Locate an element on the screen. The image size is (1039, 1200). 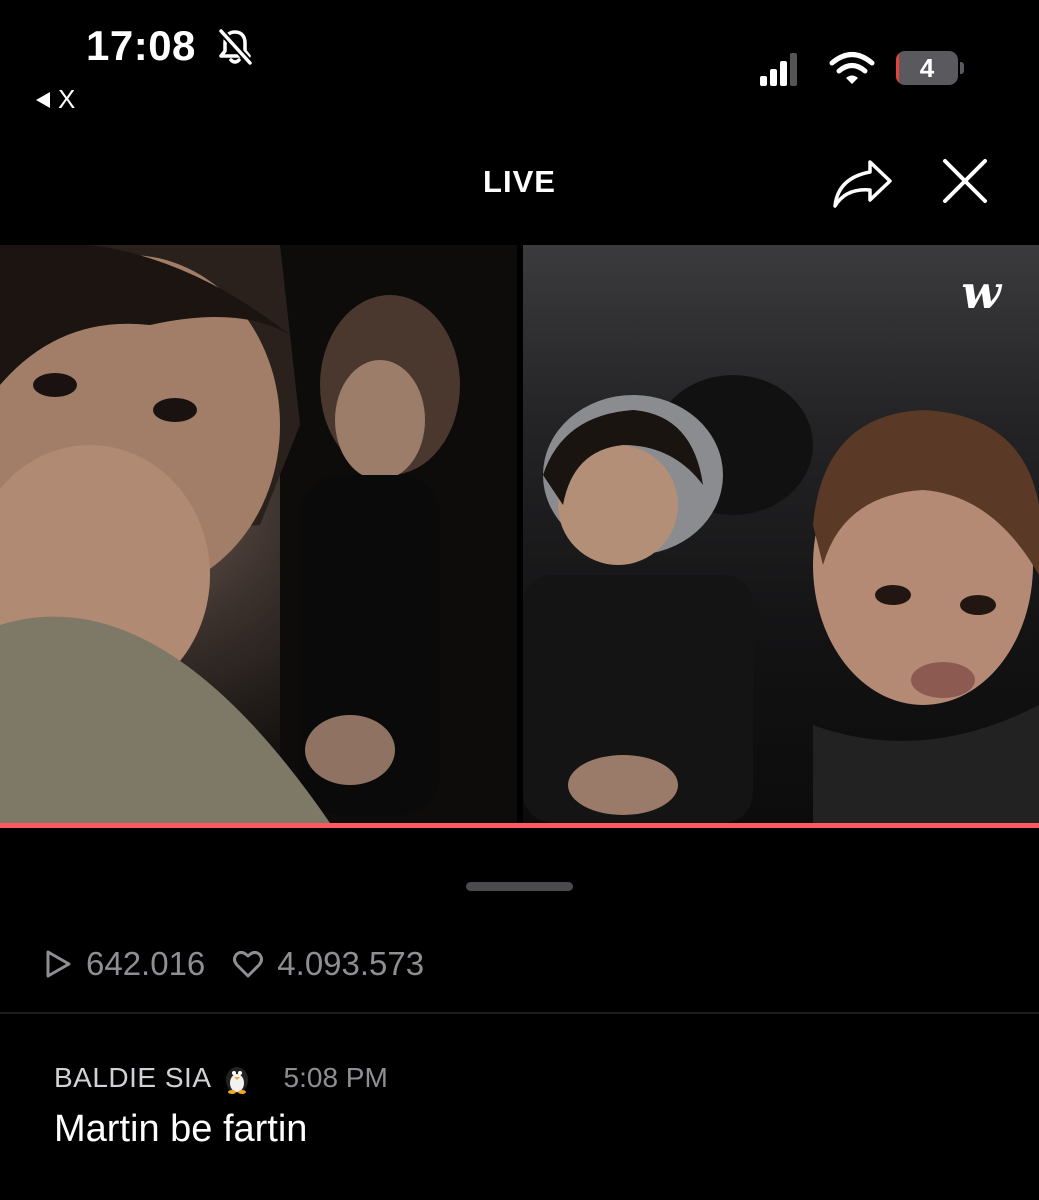
penguin-emoji-icon is located at coordinates (236, 1080).